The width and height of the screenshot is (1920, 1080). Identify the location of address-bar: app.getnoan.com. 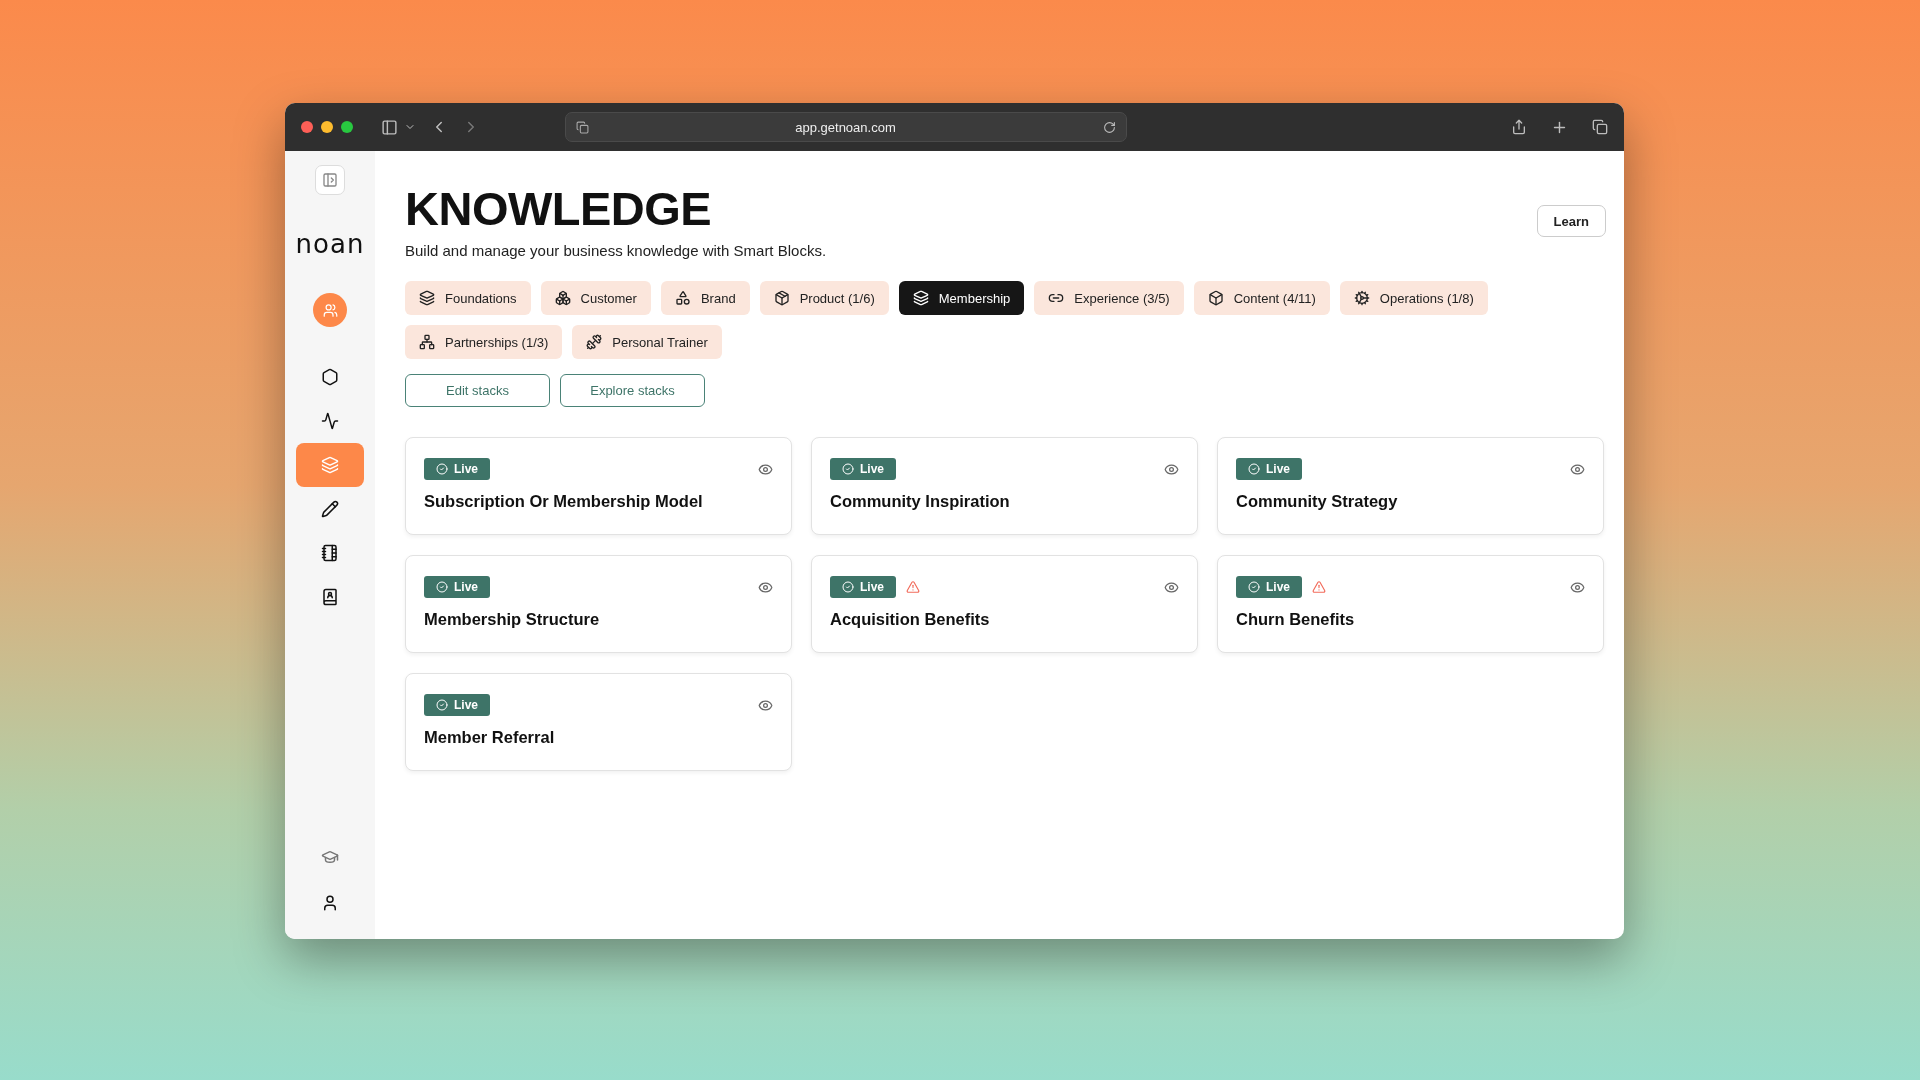
(845, 127).